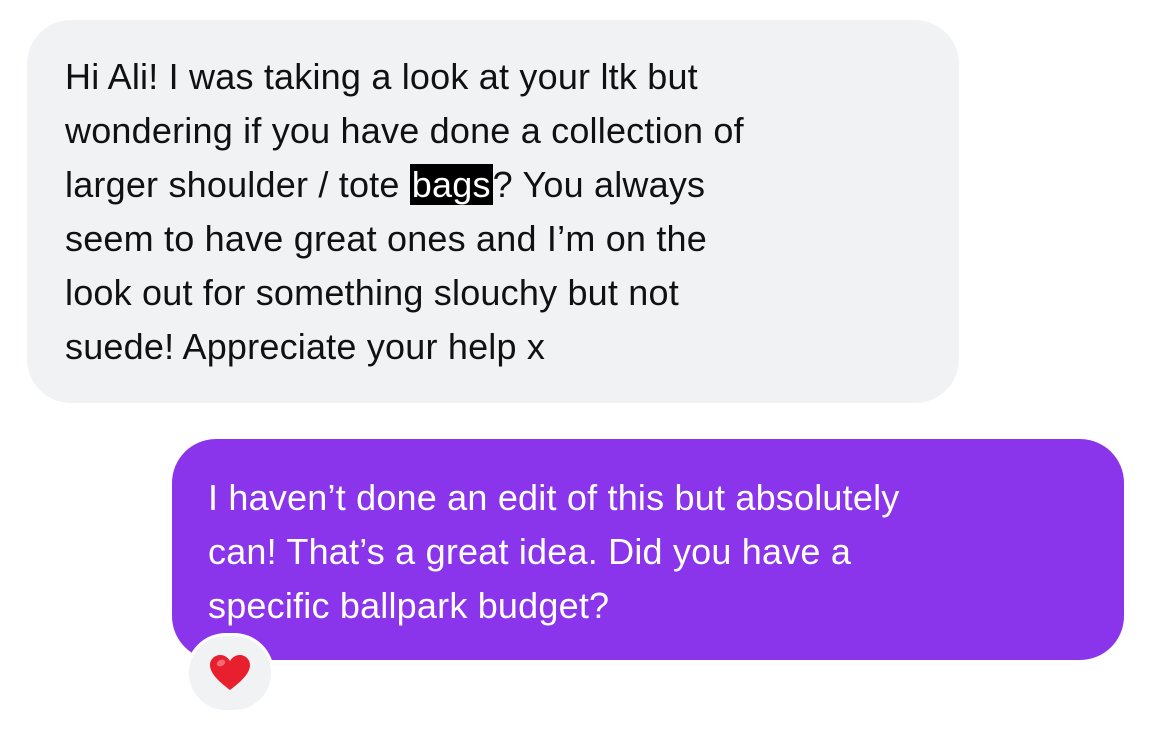 The height and width of the screenshot is (737, 1149). Describe the element at coordinates (599, 184) in the screenshot. I see `incoming-message-text: ? You always` at that location.